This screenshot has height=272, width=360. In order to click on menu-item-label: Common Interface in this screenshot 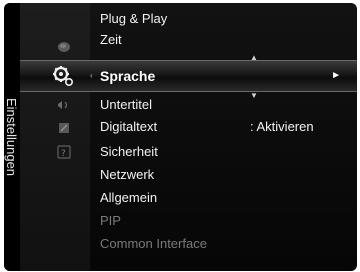, I will do `click(153, 243)`.